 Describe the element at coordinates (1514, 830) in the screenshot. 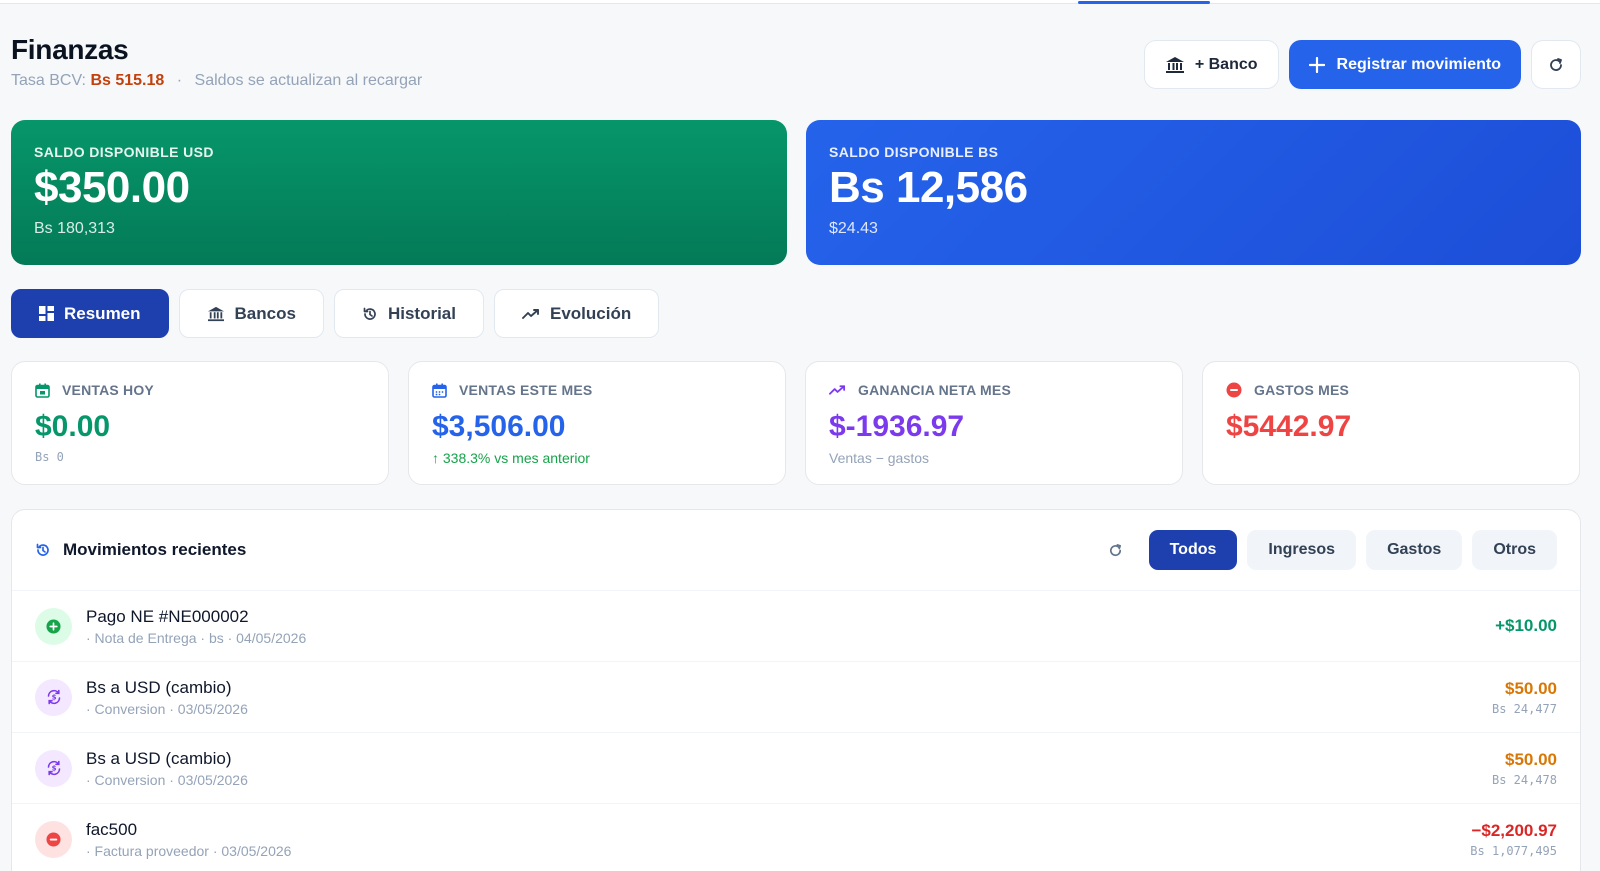

I see `movement-amount: −$2,200.97` at that location.